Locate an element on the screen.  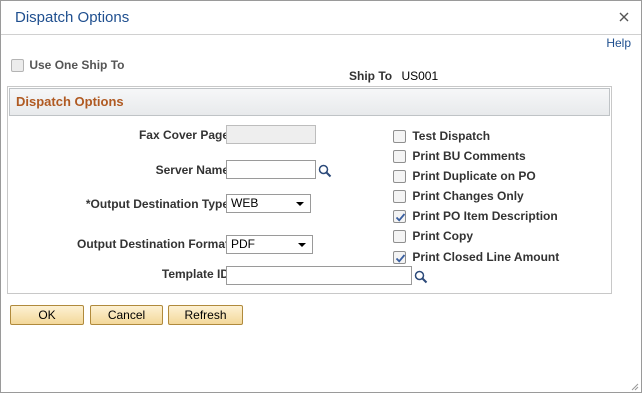
print-copy-label: Print Copy is located at coordinates (443, 236).